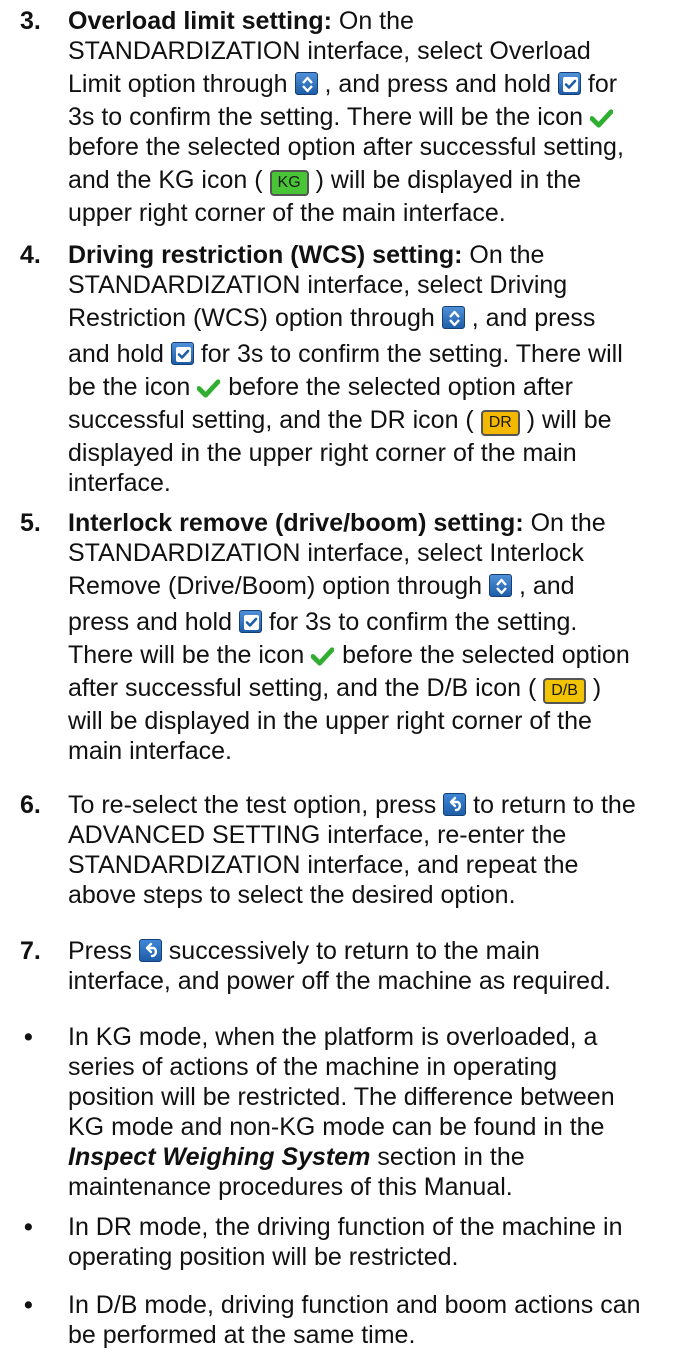 The height and width of the screenshot is (1358, 676). Describe the element at coordinates (30, 21) in the screenshot. I see `step-number: 3.` at that location.